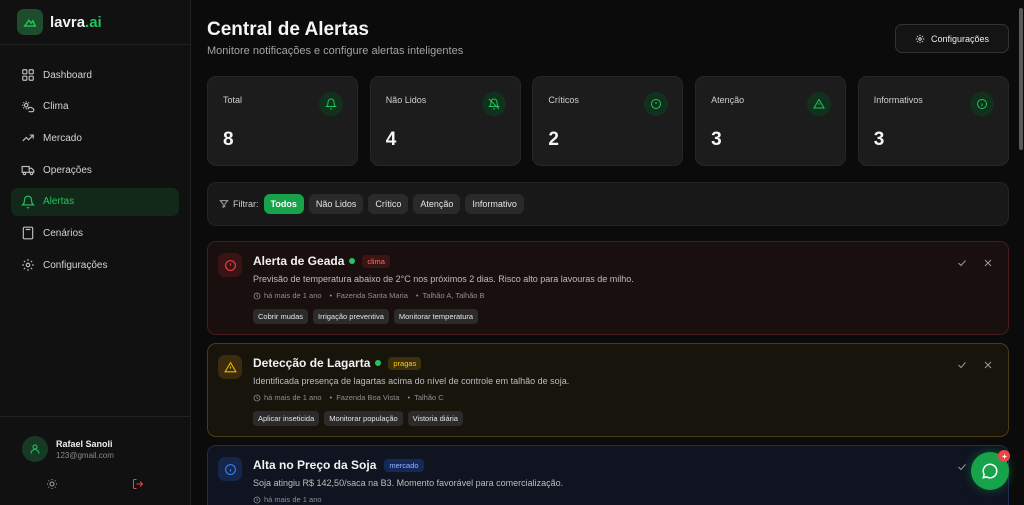  Describe the element at coordinates (67, 170) in the screenshot. I see `sidebar-item-label: Operações` at that location.